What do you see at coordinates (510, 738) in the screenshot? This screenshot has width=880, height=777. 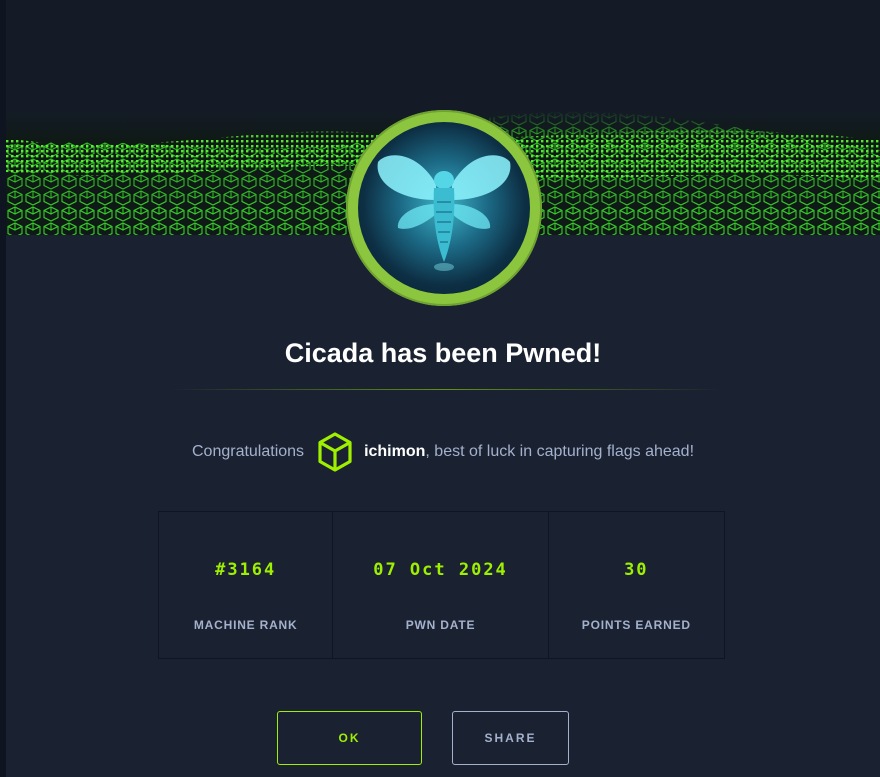 I see `share-button: SHARE` at bounding box center [510, 738].